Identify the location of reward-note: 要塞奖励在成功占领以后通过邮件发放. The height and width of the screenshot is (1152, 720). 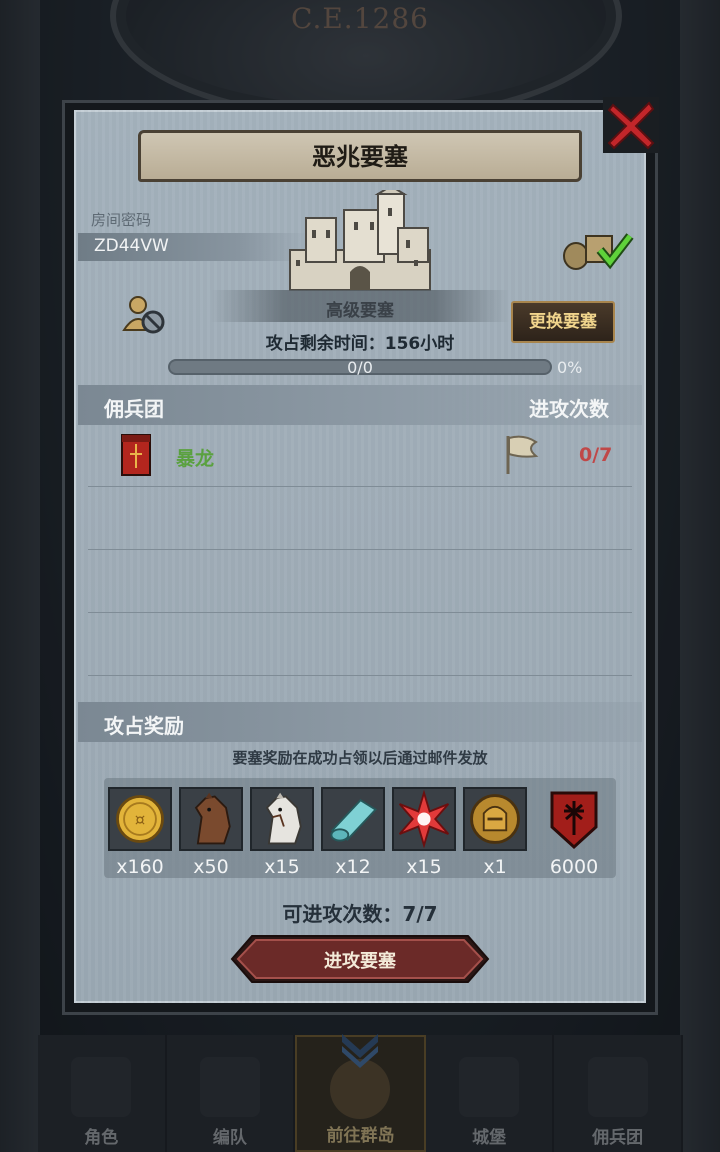
(360, 758).